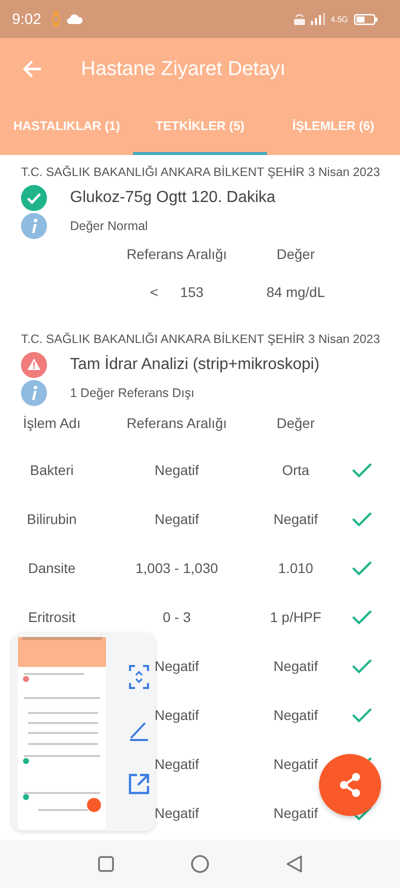 This screenshot has height=888, width=400. What do you see at coordinates (296, 470) in the screenshot?
I see `table-cell: Orta` at bounding box center [296, 470].